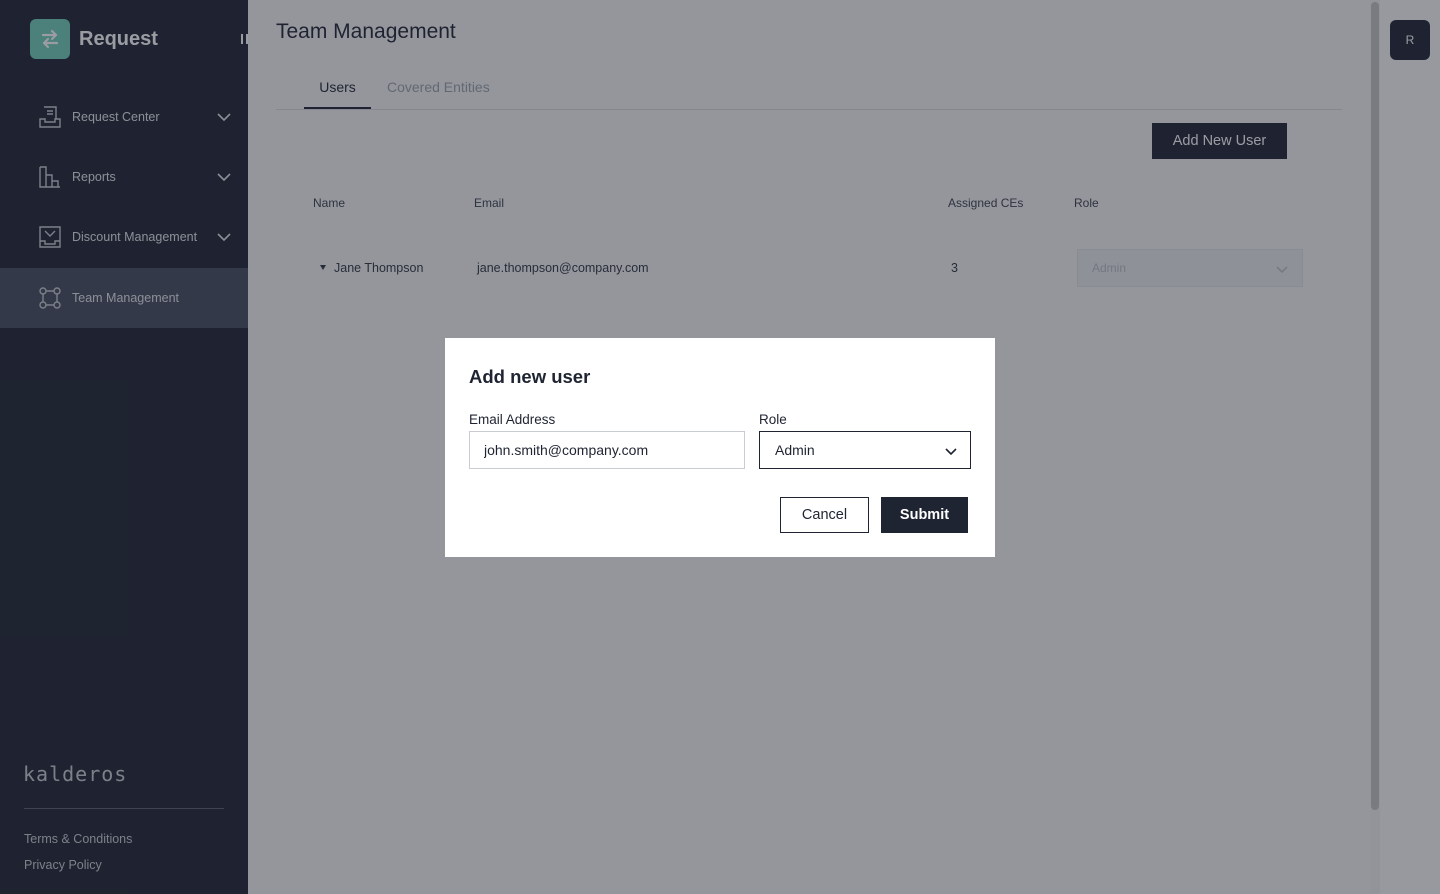 The width and height of the screenshot is (1440, 894). What do you see at coordinates (865, 450) in the screenshot?
I see `role-select: Admin` at bounding box center [865, 450].